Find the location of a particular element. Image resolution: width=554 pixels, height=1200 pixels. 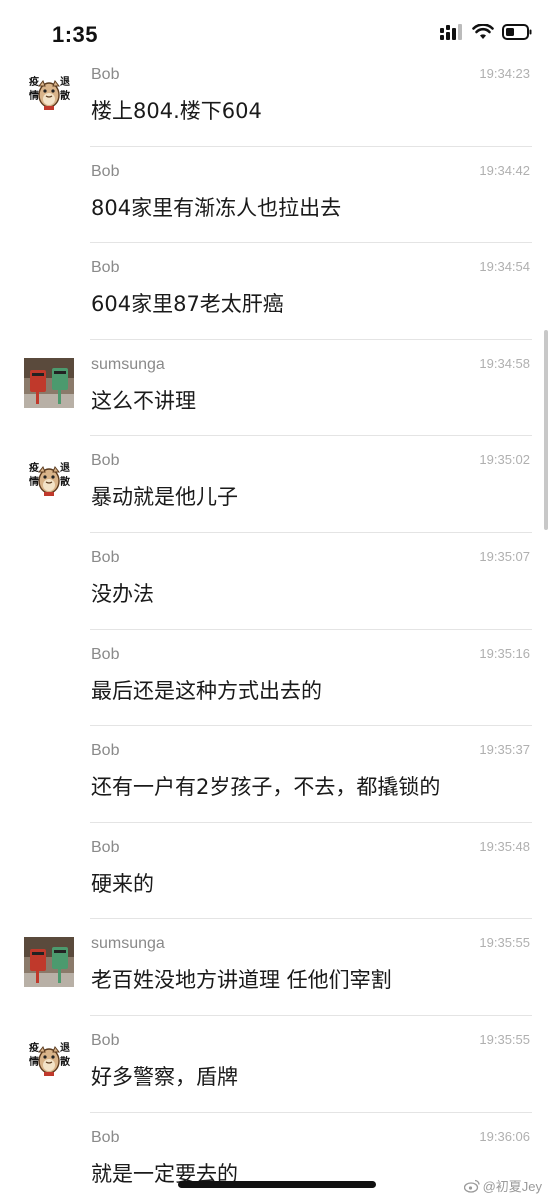

watermark: @初夏Jey is located at coordinates (502, 1185).